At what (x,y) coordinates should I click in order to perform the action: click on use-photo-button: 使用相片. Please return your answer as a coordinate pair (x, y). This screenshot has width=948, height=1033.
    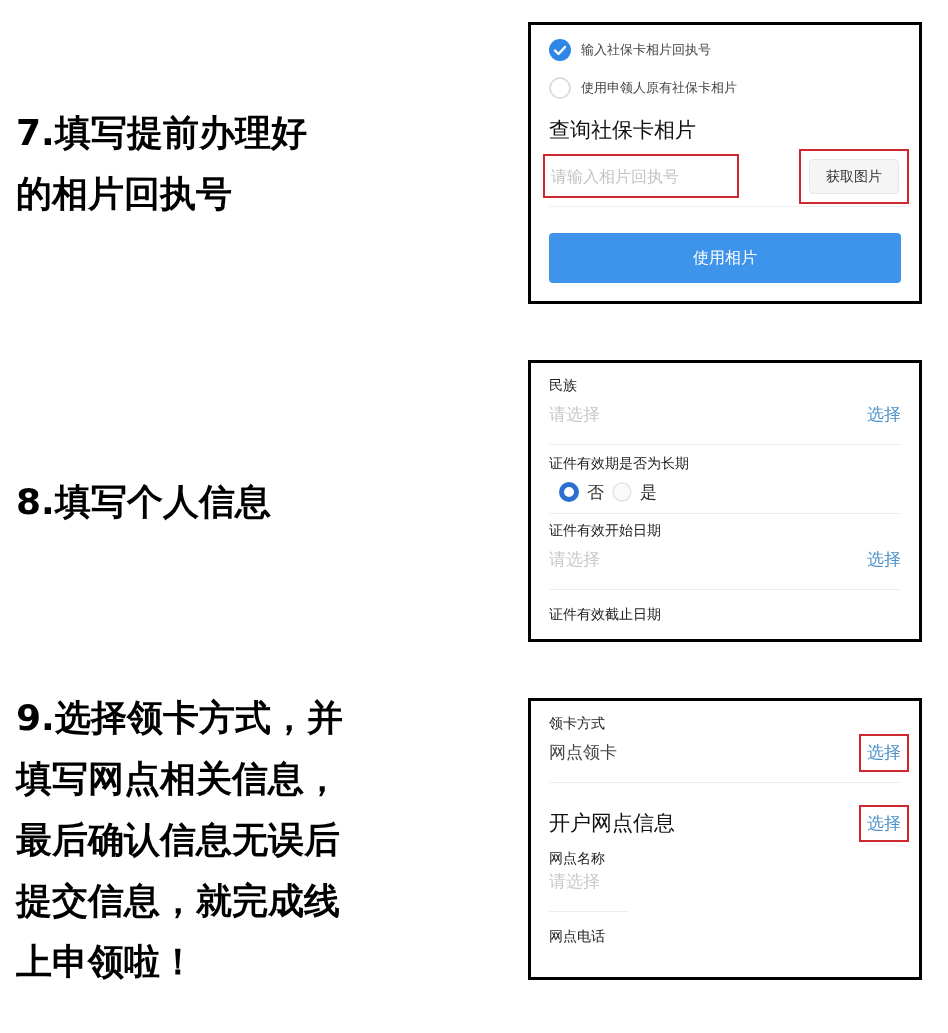
    Looking at the image, I should click on (725, 257).